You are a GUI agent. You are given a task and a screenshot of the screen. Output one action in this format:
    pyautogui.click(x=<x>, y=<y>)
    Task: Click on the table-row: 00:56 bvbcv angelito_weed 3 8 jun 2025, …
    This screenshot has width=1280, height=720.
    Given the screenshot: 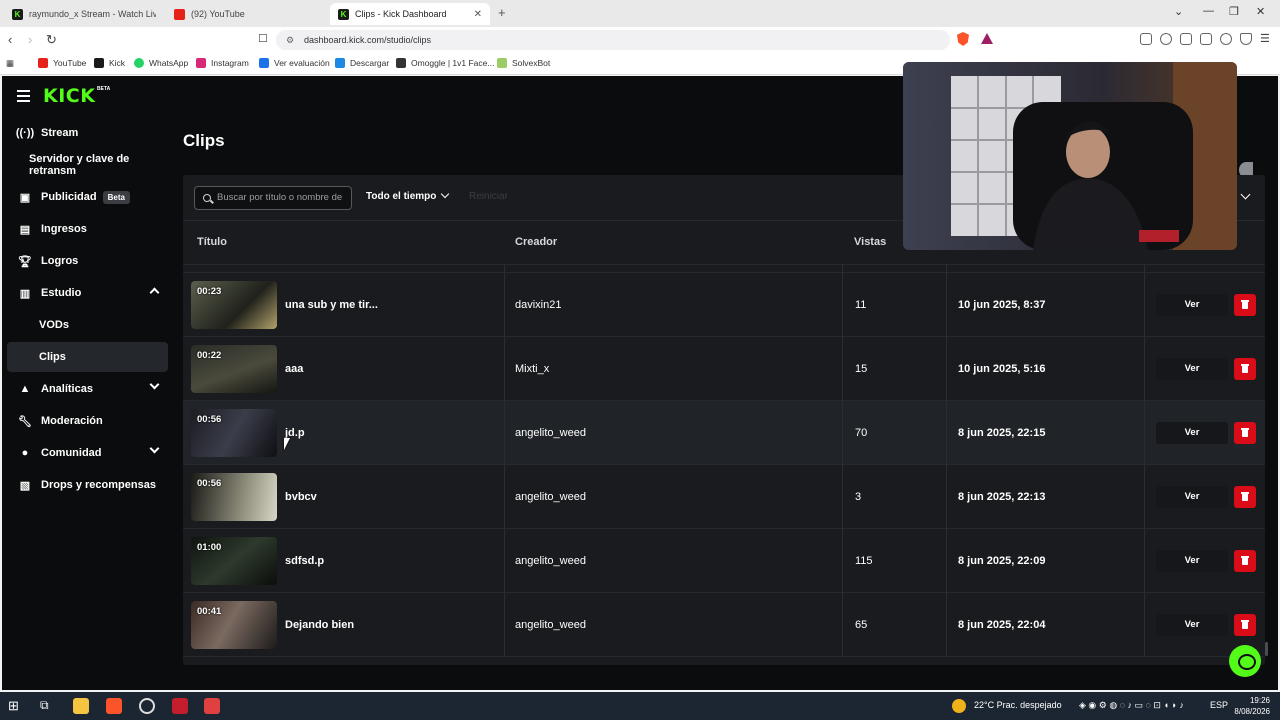 What is the action you would take?
    pyautogui.click(x=724, y=497)
    